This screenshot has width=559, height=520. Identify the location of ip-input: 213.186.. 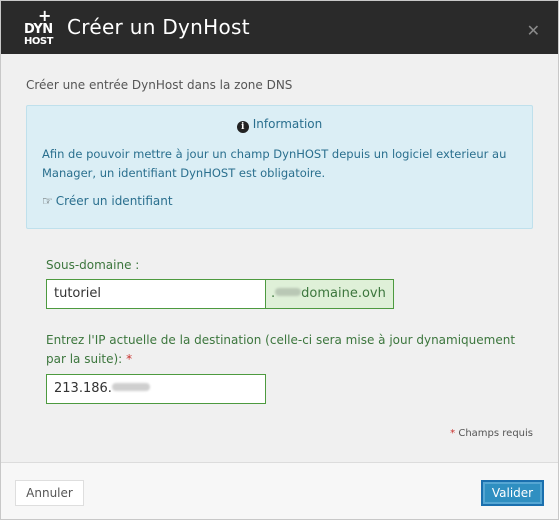
(156, 389).